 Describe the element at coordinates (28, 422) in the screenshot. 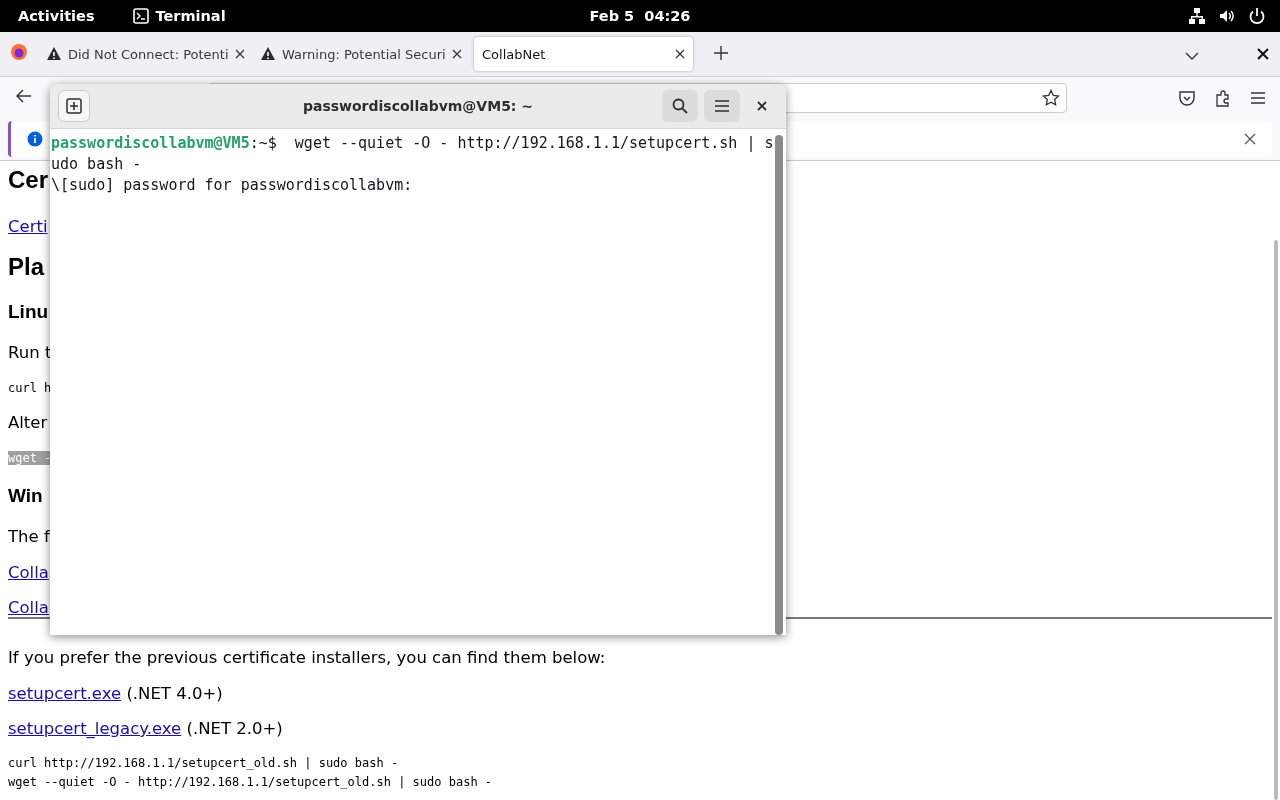

I see `paragraph: Alter` at that location.